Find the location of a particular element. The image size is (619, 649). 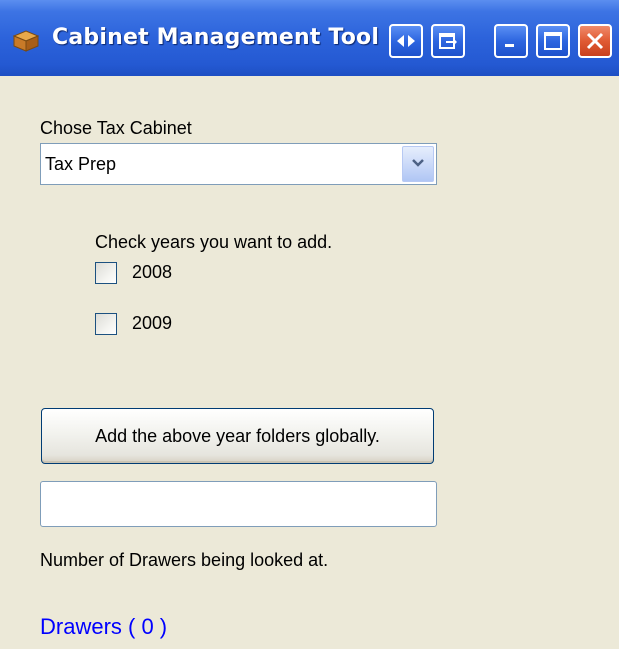

left-right-arrows-icon is located at coordinates (406, 41).